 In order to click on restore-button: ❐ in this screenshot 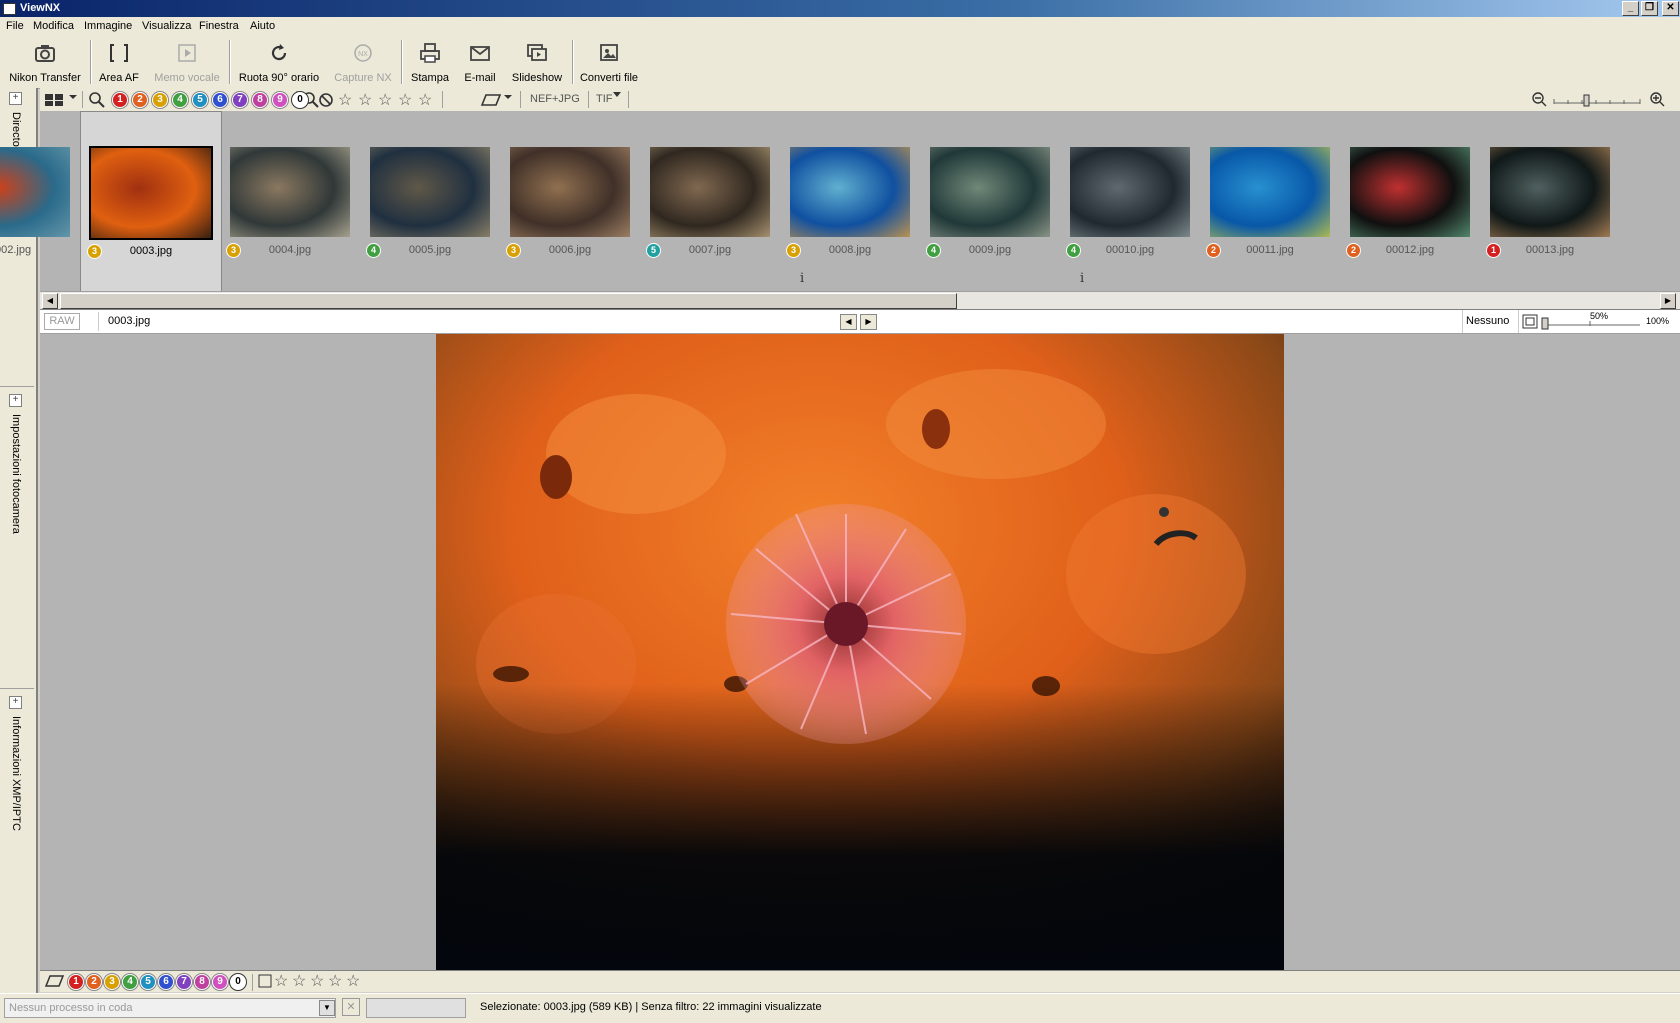, I will do `click(1649, 8)`.